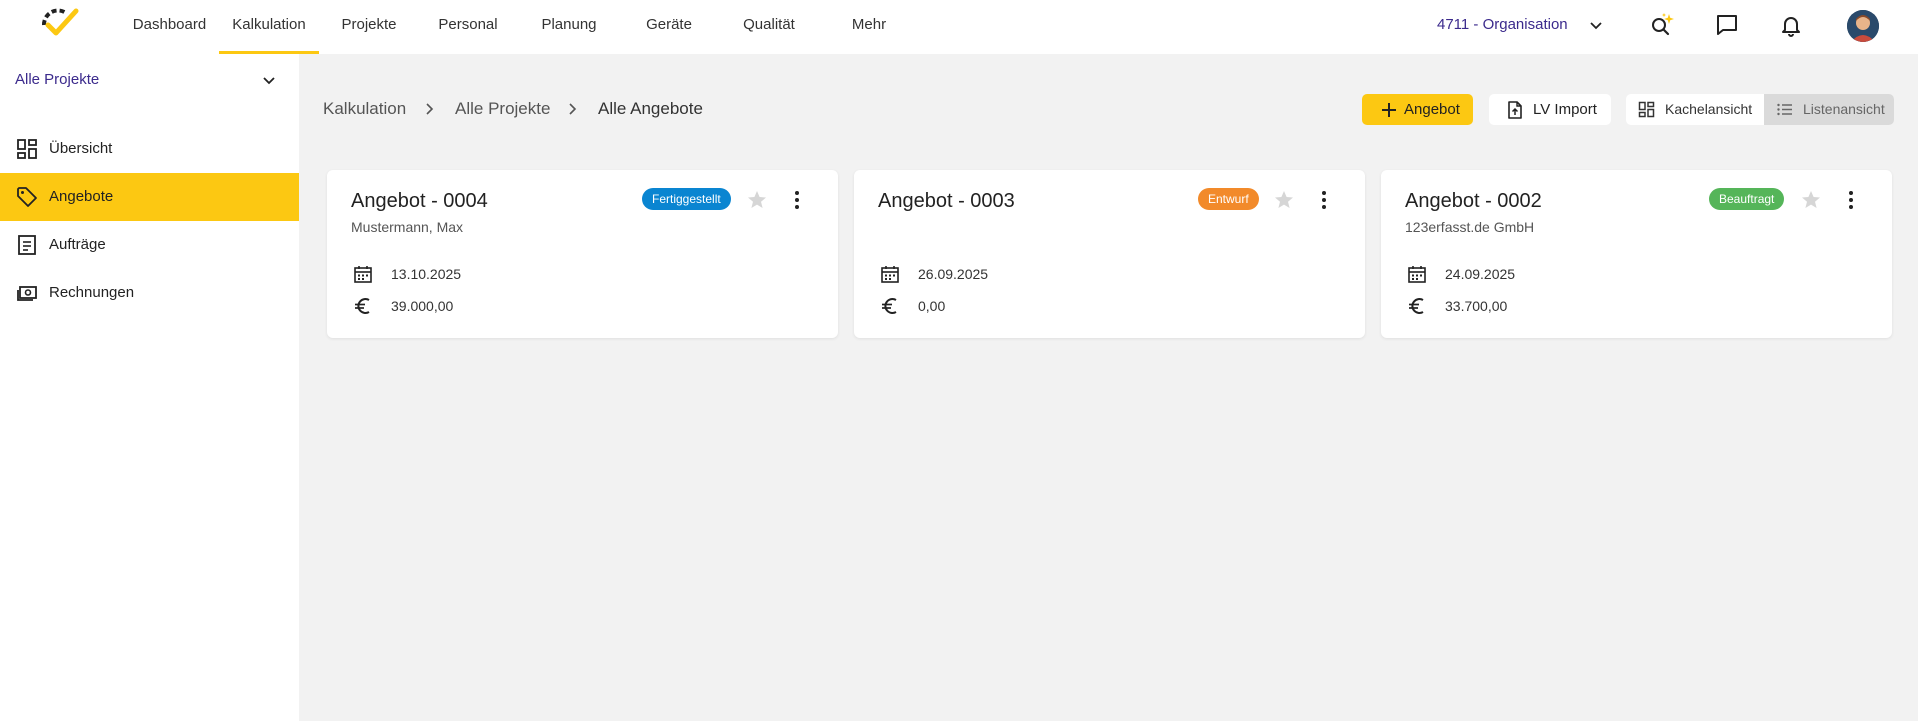 The width and height of the screenshot is (1918, 721). I want to click on sidebar-item-angebote: Angebote, so click(149, 197).